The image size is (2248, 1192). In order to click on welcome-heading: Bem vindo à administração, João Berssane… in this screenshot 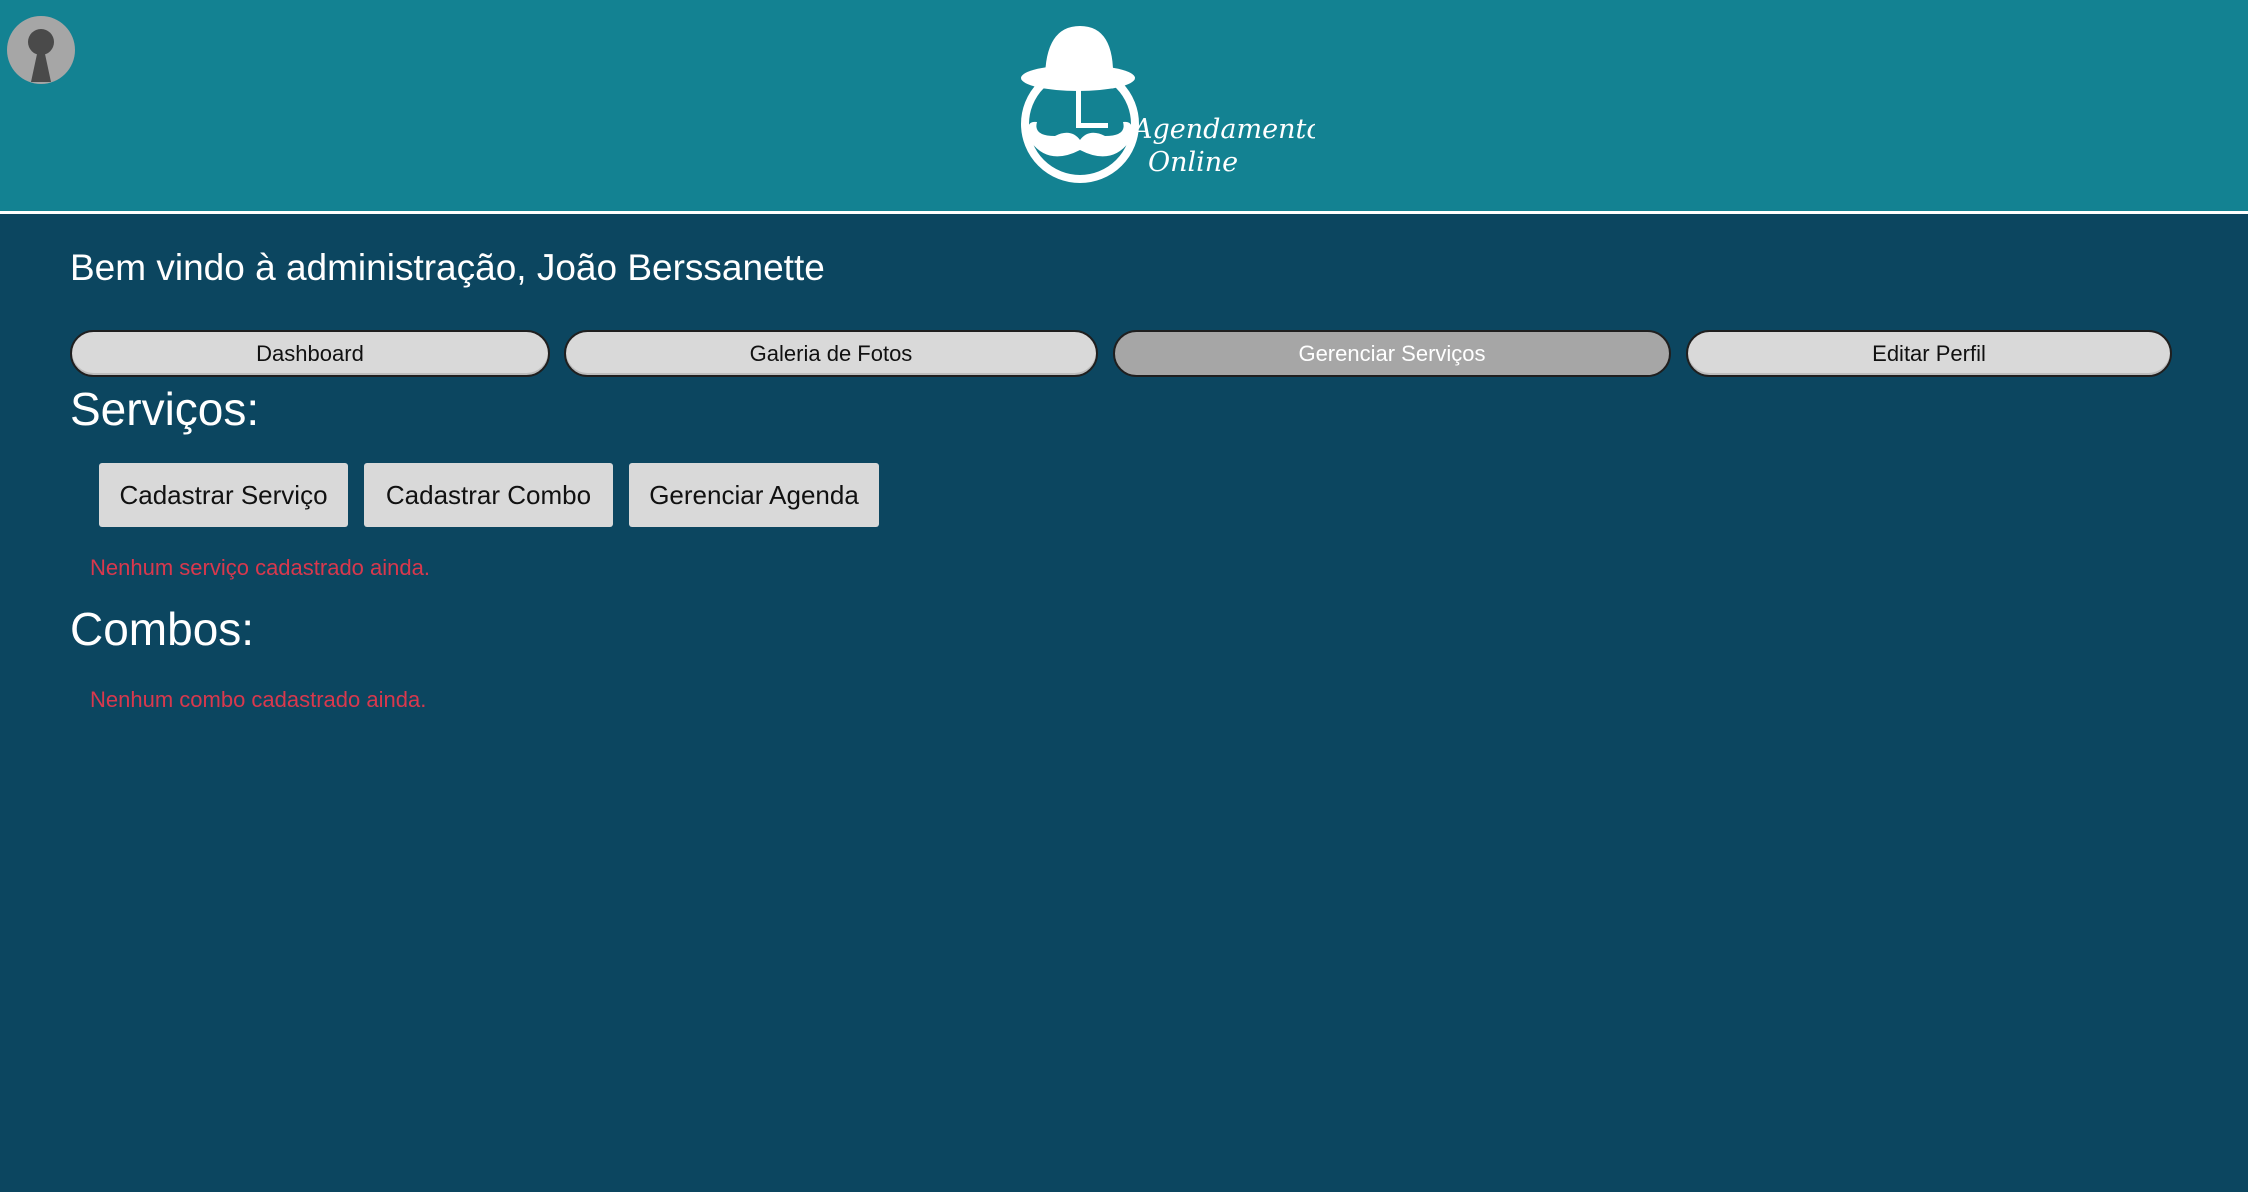, I will do `click(447, 267)`.